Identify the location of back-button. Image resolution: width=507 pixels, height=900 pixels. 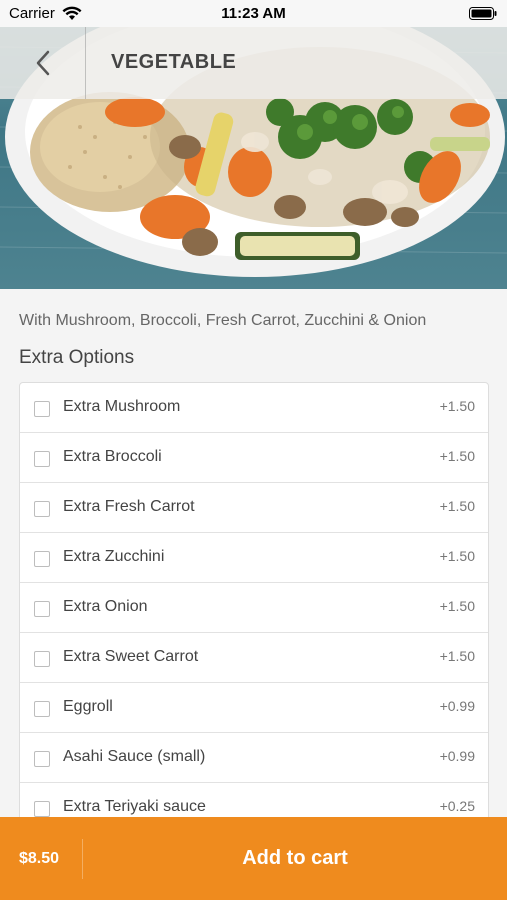
(43, 63).